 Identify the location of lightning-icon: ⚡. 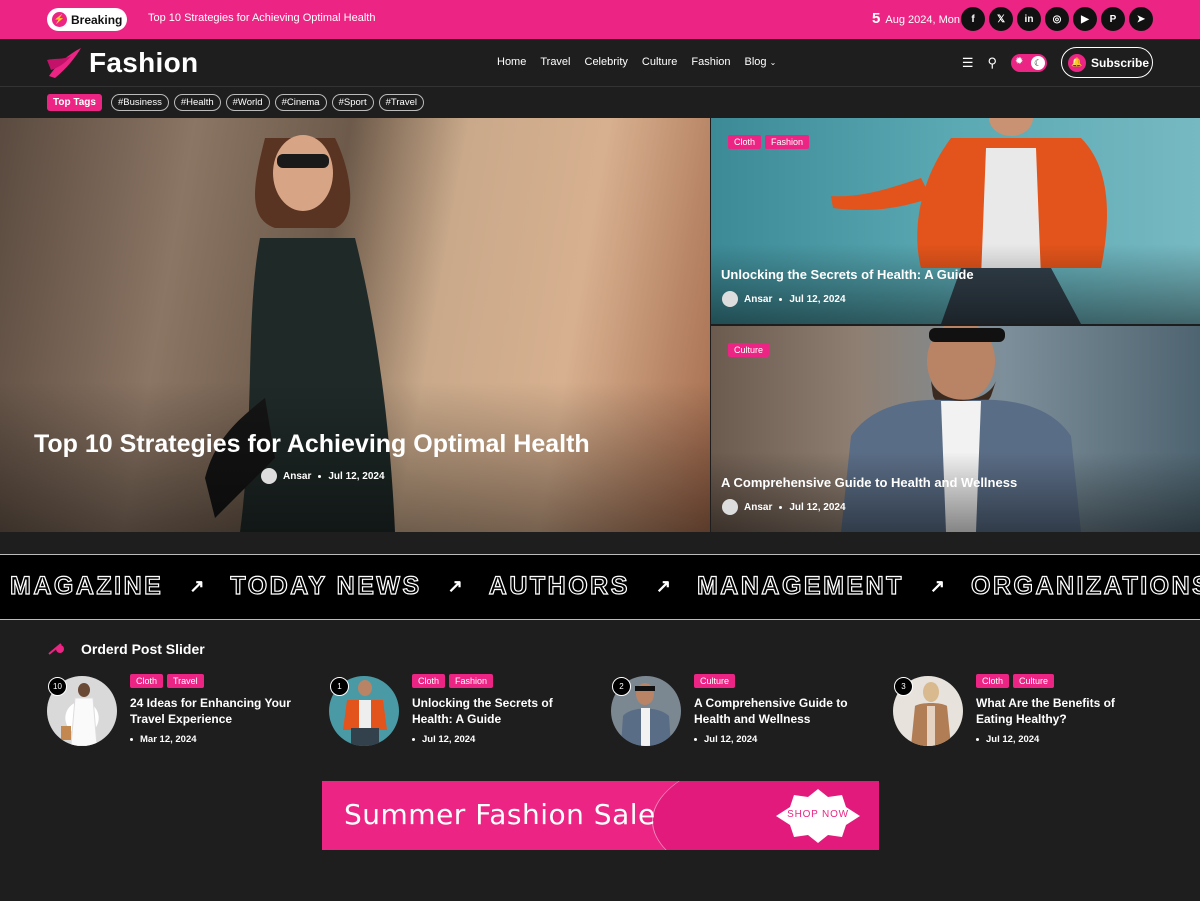
(59, 19).